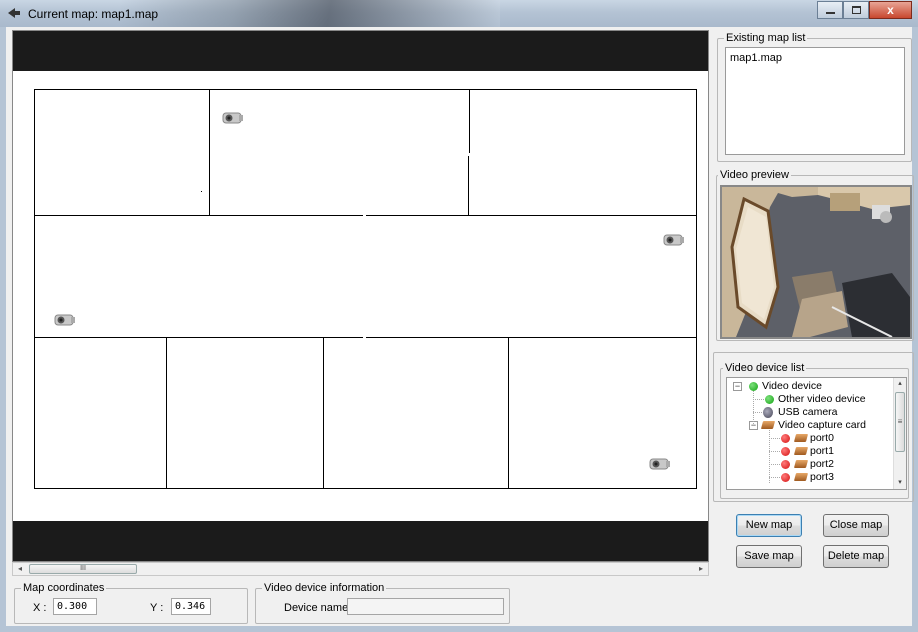 The image size is (918, 632). I want to click on scroll-thumb: ≡, so click(900, 422).